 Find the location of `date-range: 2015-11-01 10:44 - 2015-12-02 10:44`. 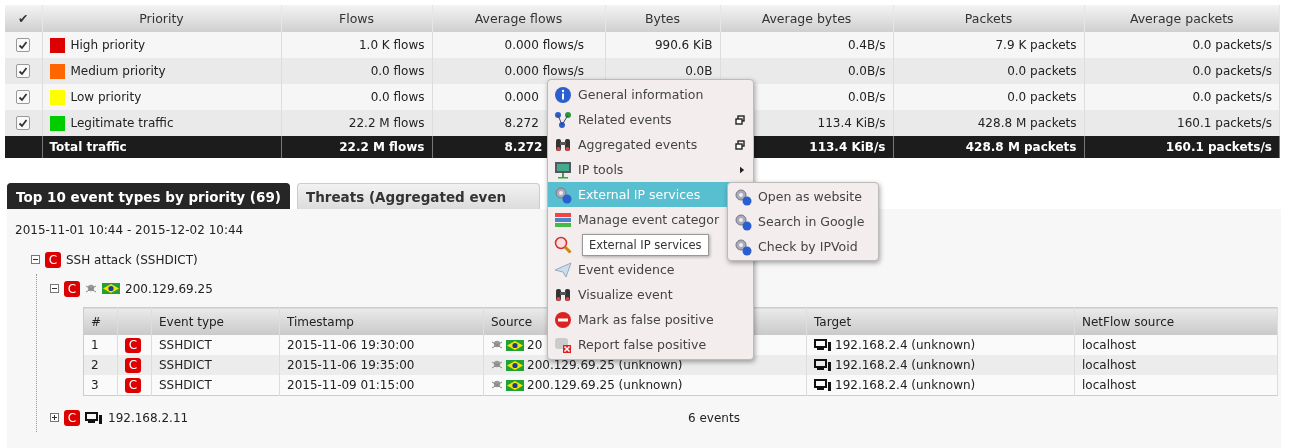

date-range: 2015-11-01 10:44 - 2015-12-02 10:44 is located at coordinates (129, 230).